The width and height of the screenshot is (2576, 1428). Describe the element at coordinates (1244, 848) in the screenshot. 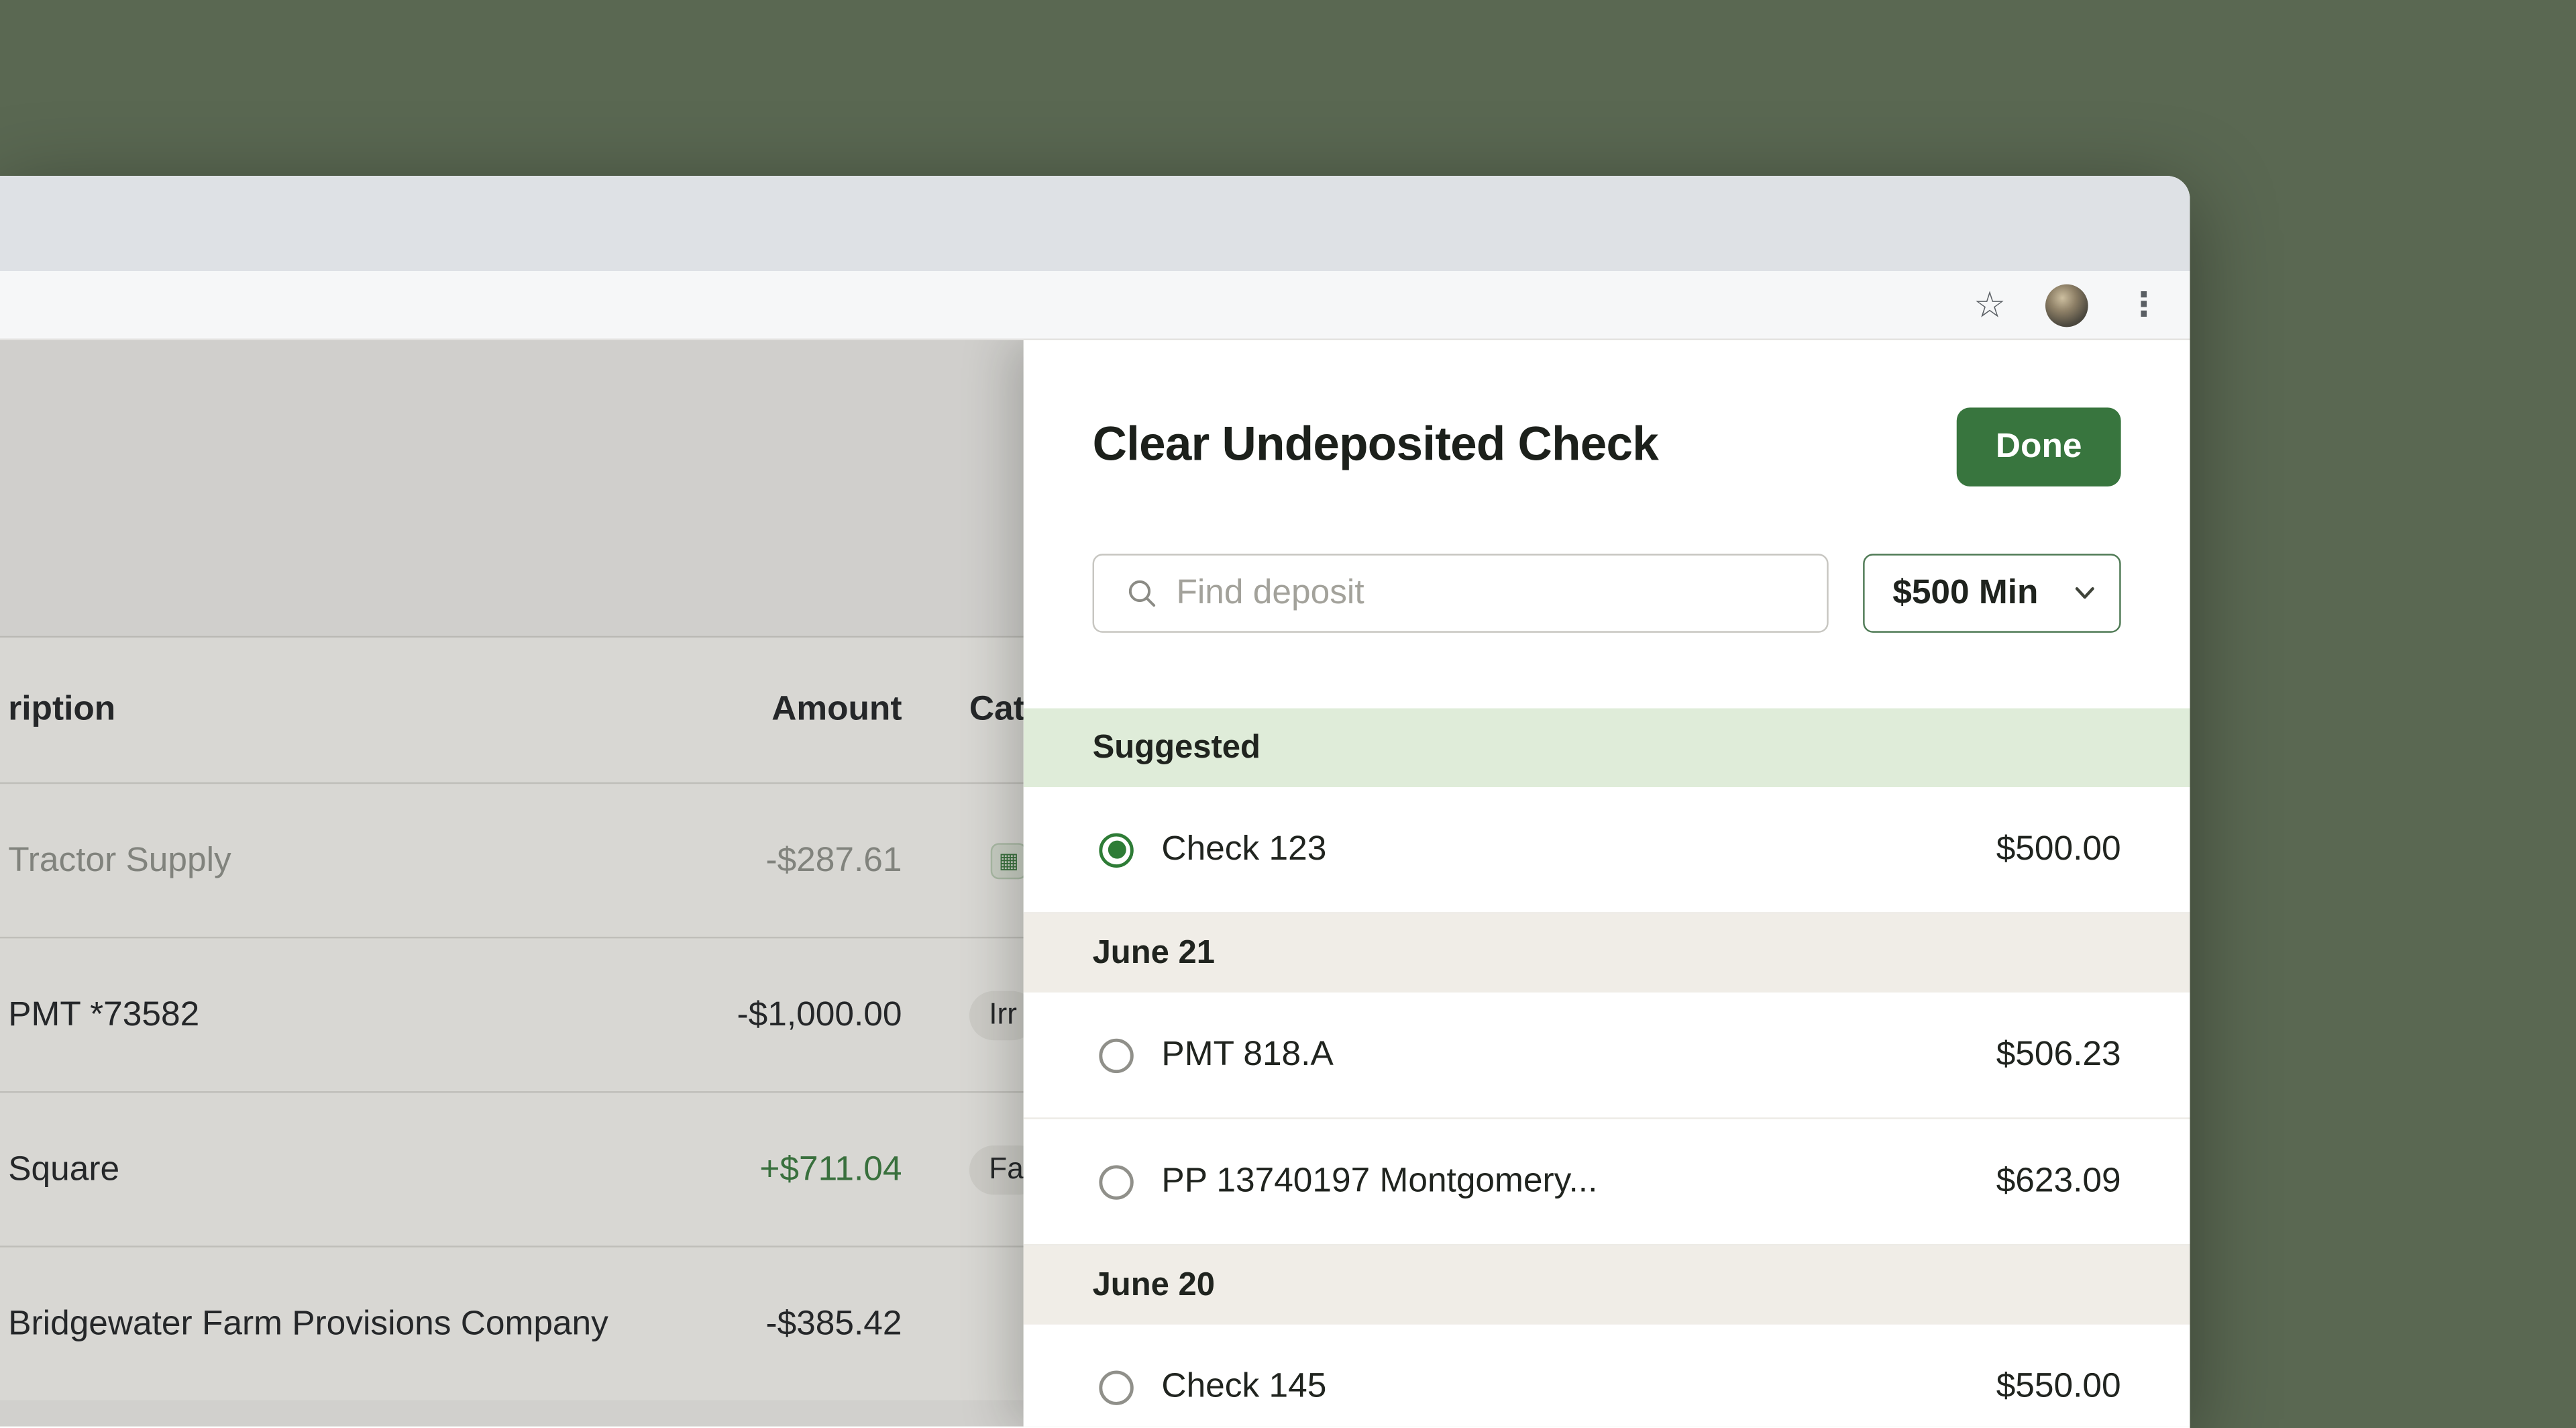

I see `deposit-name: Check 123` at that location.